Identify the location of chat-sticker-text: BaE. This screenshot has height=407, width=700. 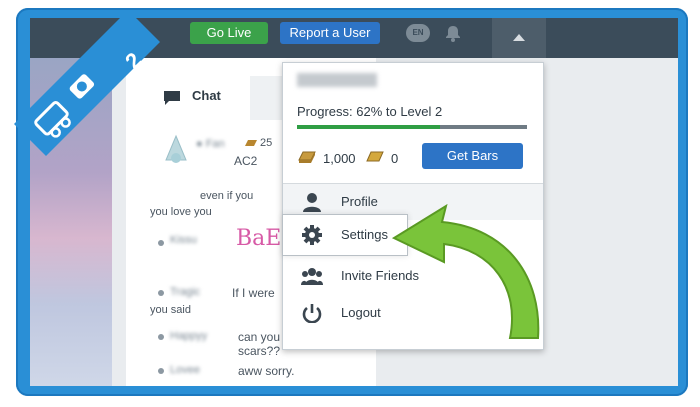
(259, 238).